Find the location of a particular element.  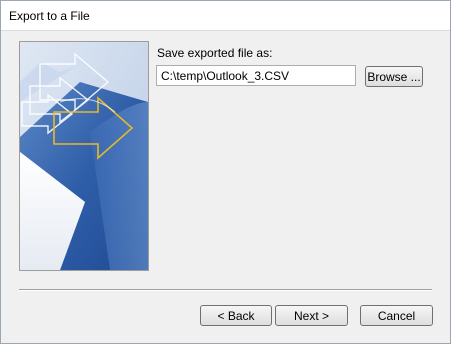

cancel-button: Cancel is located at coordinates (396, 315).